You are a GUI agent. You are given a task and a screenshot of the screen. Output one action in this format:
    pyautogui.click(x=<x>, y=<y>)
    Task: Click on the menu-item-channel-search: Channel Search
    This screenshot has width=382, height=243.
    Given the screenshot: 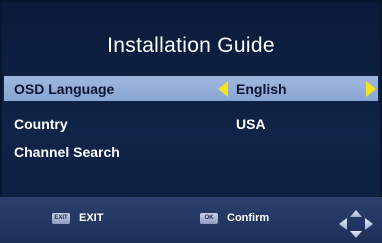 What is the action you would take?
    pyautogui.click(x=191, y=151)
    